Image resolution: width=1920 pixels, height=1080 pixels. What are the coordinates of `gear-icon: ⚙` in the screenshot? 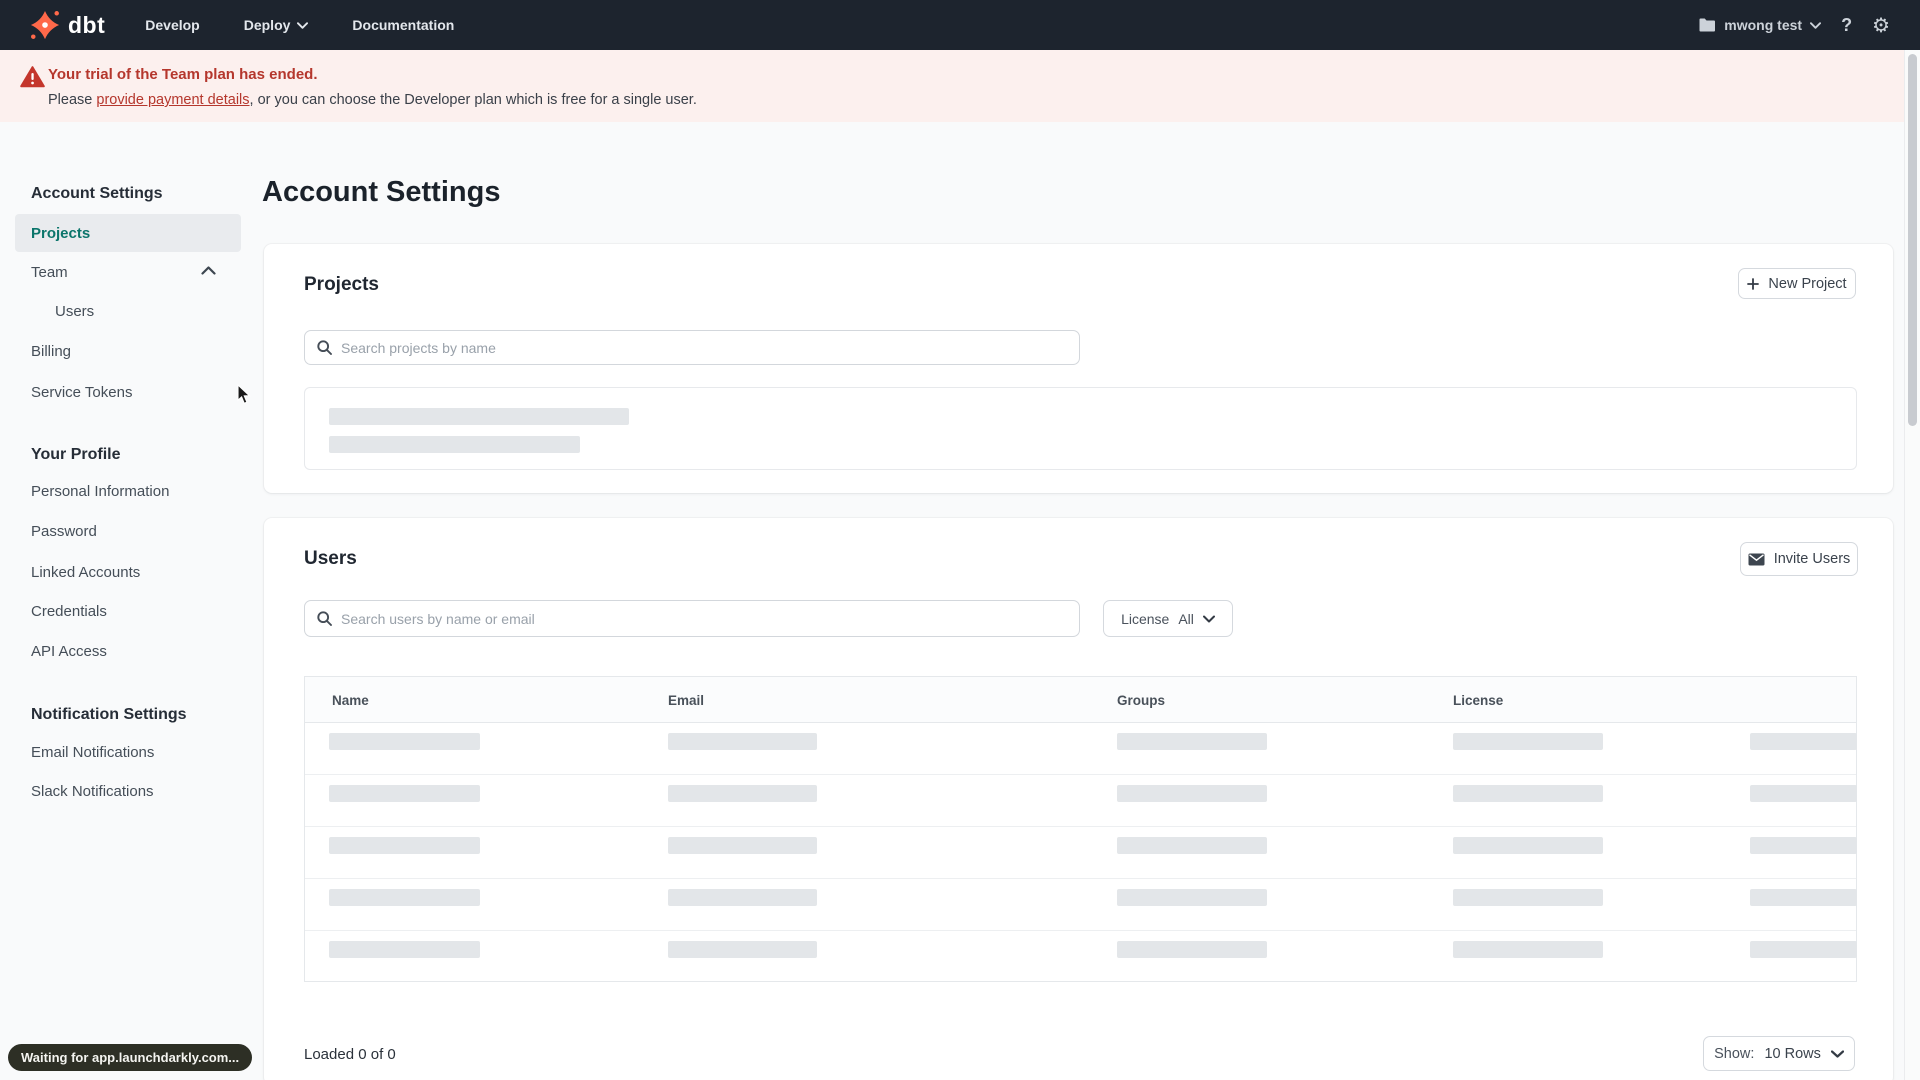 It's located at (1881, 25).